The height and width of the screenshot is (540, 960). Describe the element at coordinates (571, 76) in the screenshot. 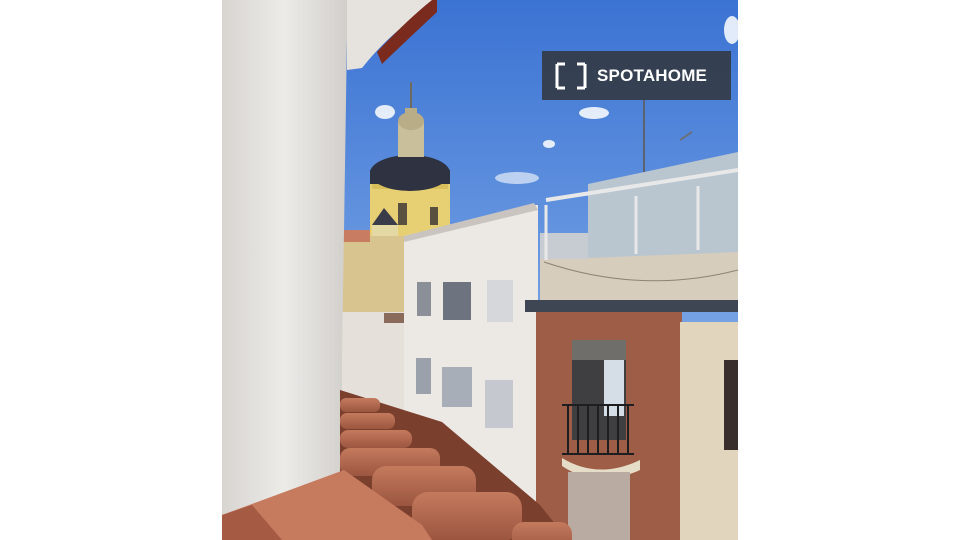

I see `bracket-square-icon` at that location.